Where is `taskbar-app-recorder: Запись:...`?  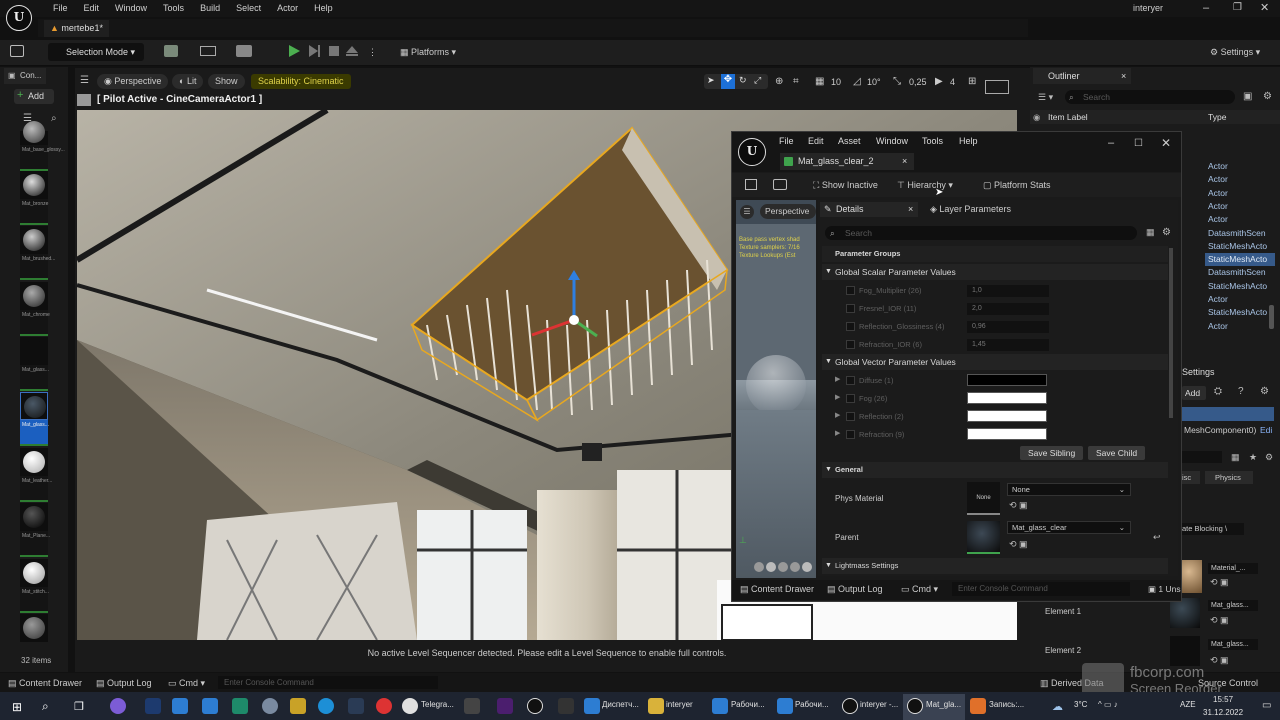 taskbar-app-recorder: Запись:... is located at coordinates (1006, 704).